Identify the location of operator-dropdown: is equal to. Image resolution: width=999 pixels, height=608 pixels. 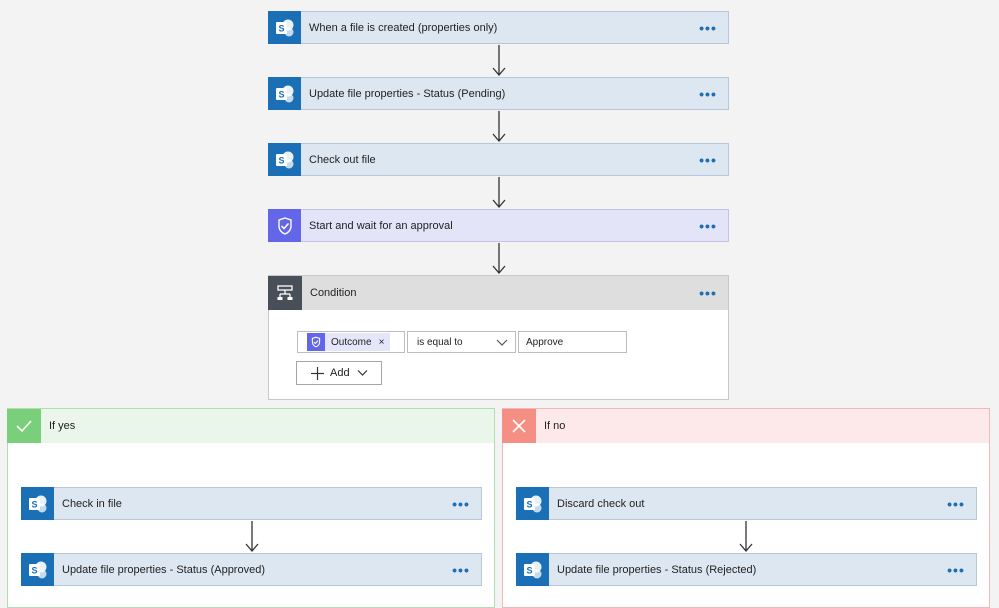
(461, 342).